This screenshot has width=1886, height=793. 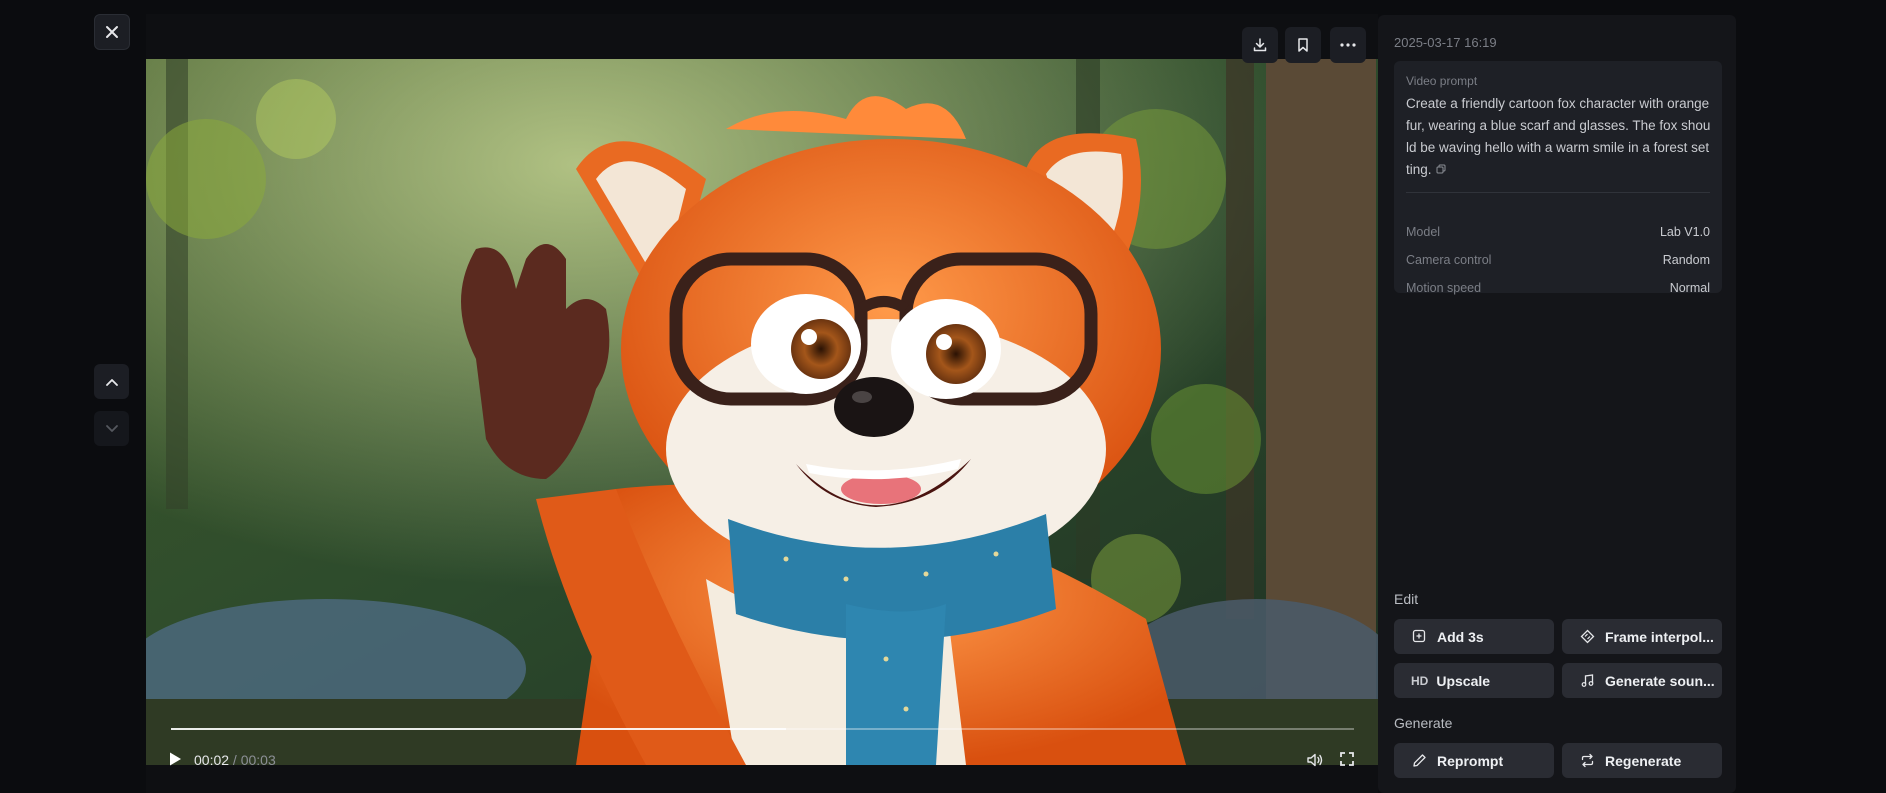 I want to click on regenerate-icon, so click(x=1587, y=761).